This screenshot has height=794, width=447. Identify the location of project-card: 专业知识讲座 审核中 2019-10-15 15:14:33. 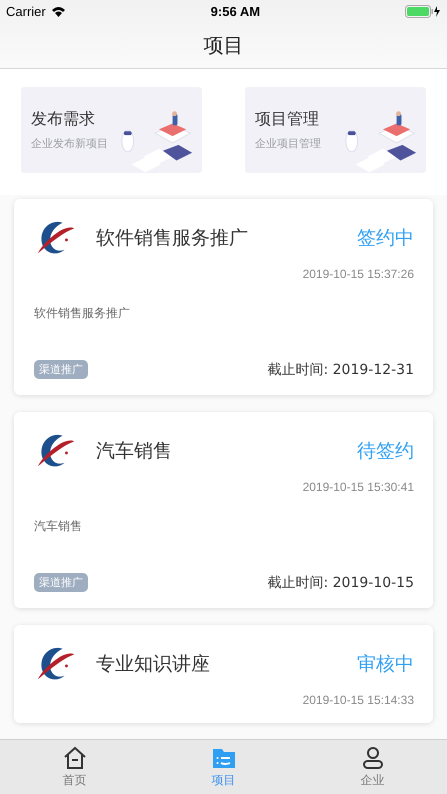
(223, 674).